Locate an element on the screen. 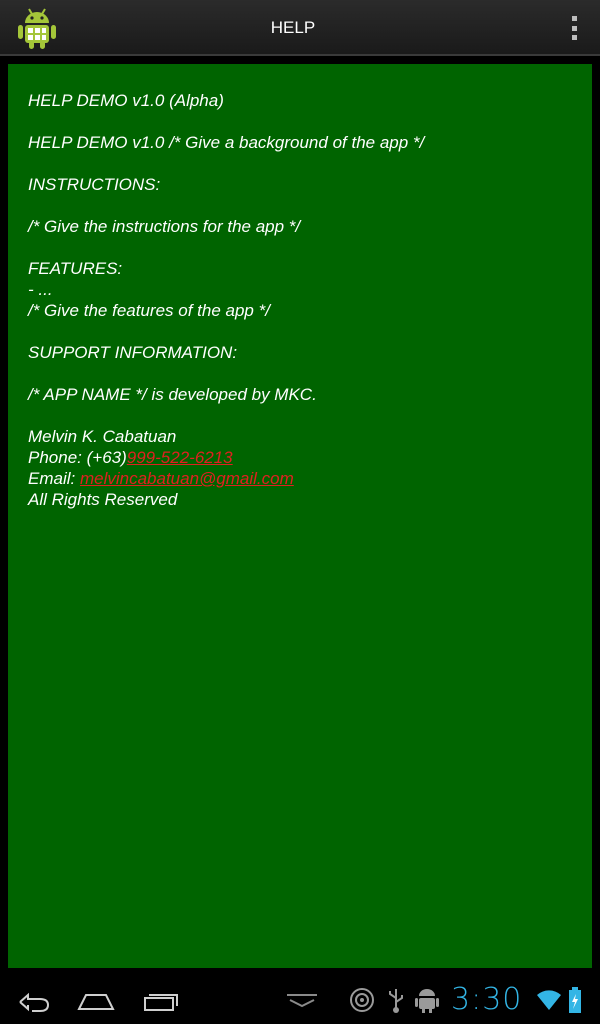  phone-line: Phone: (+63)999-522-6213 is located at coordinates (310, 457).